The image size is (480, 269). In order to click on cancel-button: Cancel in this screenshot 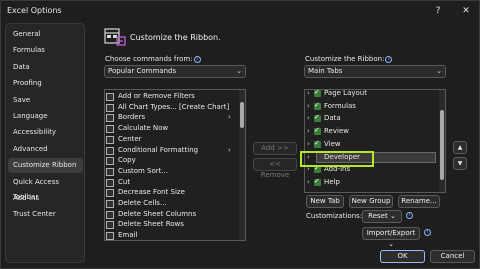, I will do `click(452, 256)`.